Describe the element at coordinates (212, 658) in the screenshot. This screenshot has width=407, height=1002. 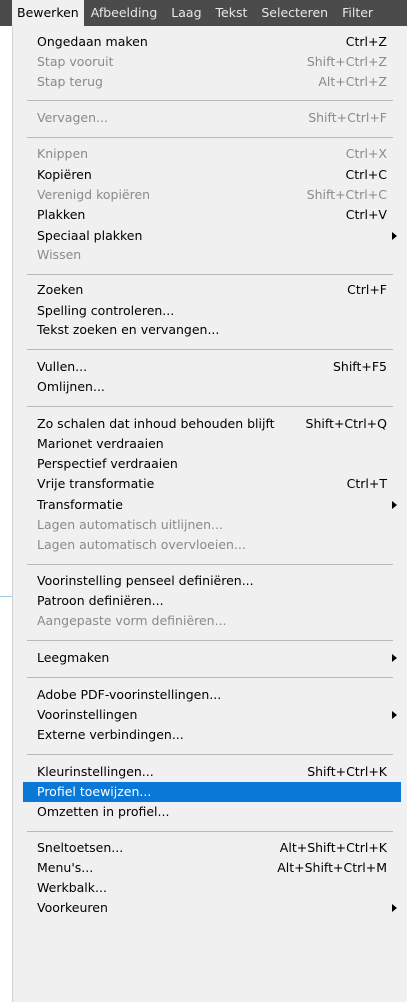
I see `menu-item-purge: Leegmaken` at that location.